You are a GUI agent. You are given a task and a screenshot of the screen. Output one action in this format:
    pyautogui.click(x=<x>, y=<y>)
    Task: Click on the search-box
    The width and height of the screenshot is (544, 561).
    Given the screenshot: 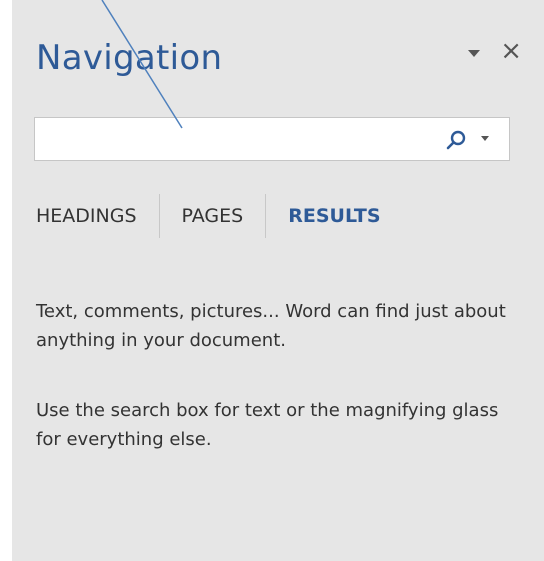 What is the action you would take?
    pyautogui.click(x=272, y=139)
    